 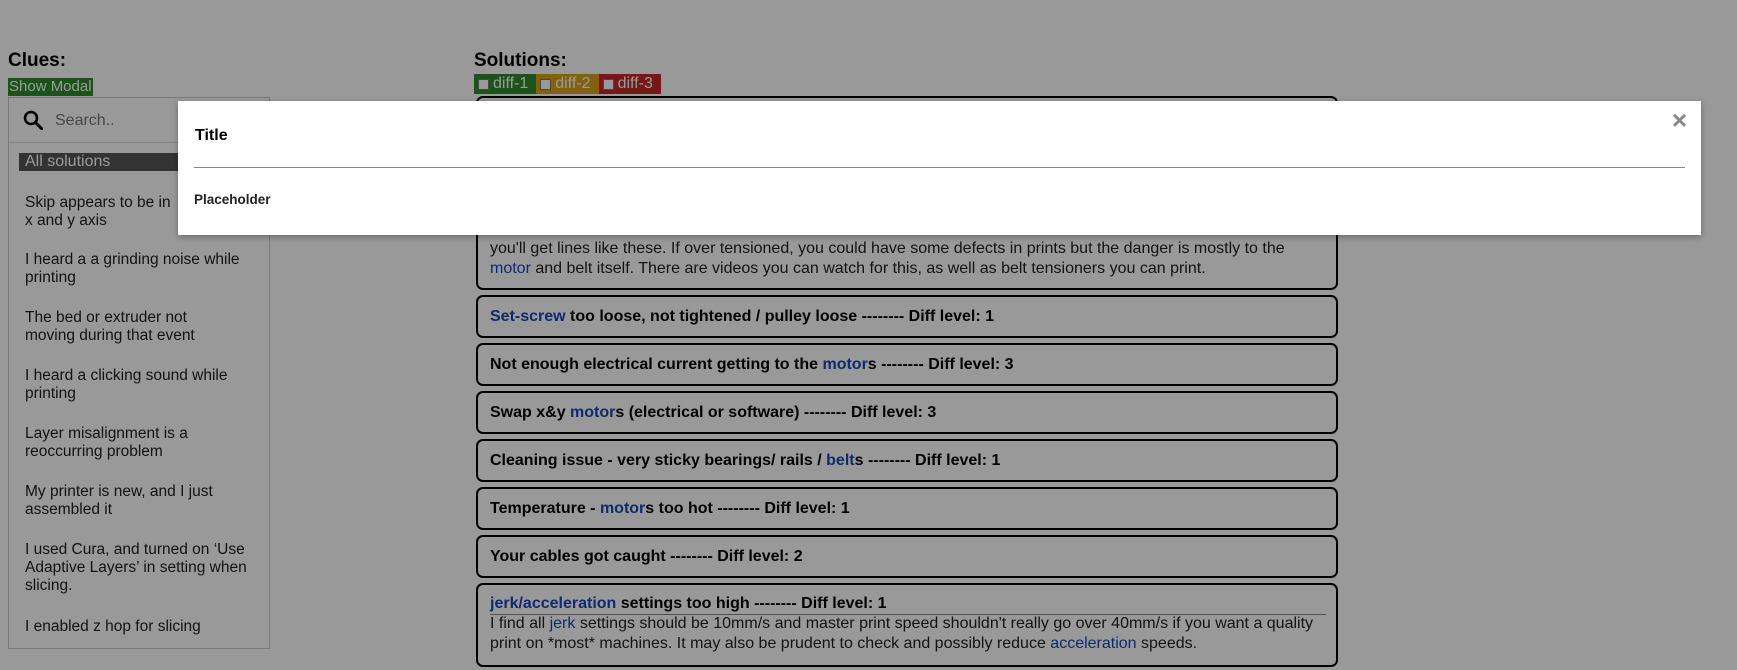 What do you see at coordinates (1679, 120) in the screenshot?
I see `close-icon: ×` at bounding box center [1679, 120].